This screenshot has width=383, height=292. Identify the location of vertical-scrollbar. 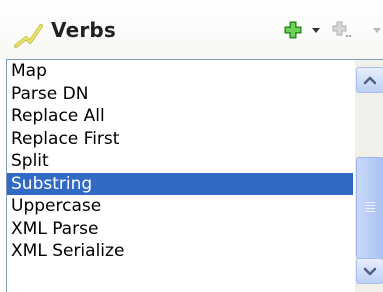
(369, 176).